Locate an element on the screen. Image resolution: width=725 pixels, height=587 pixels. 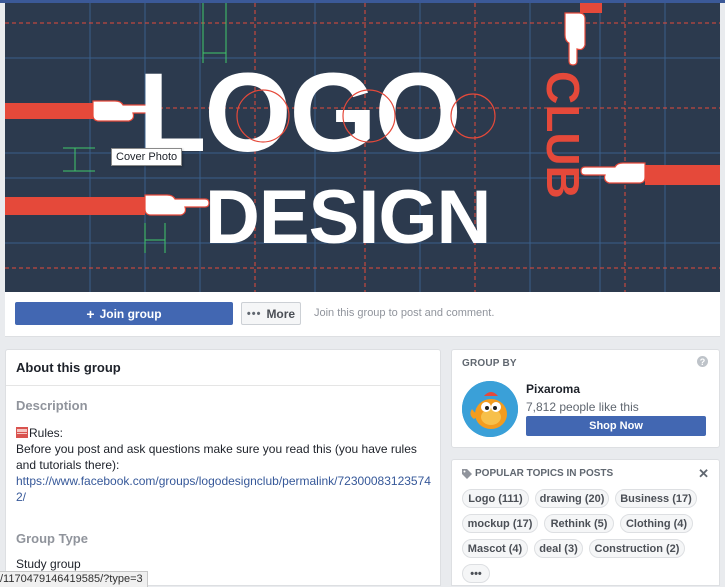
topic-chip: Logo (111) is located at coordinates (495, 498).